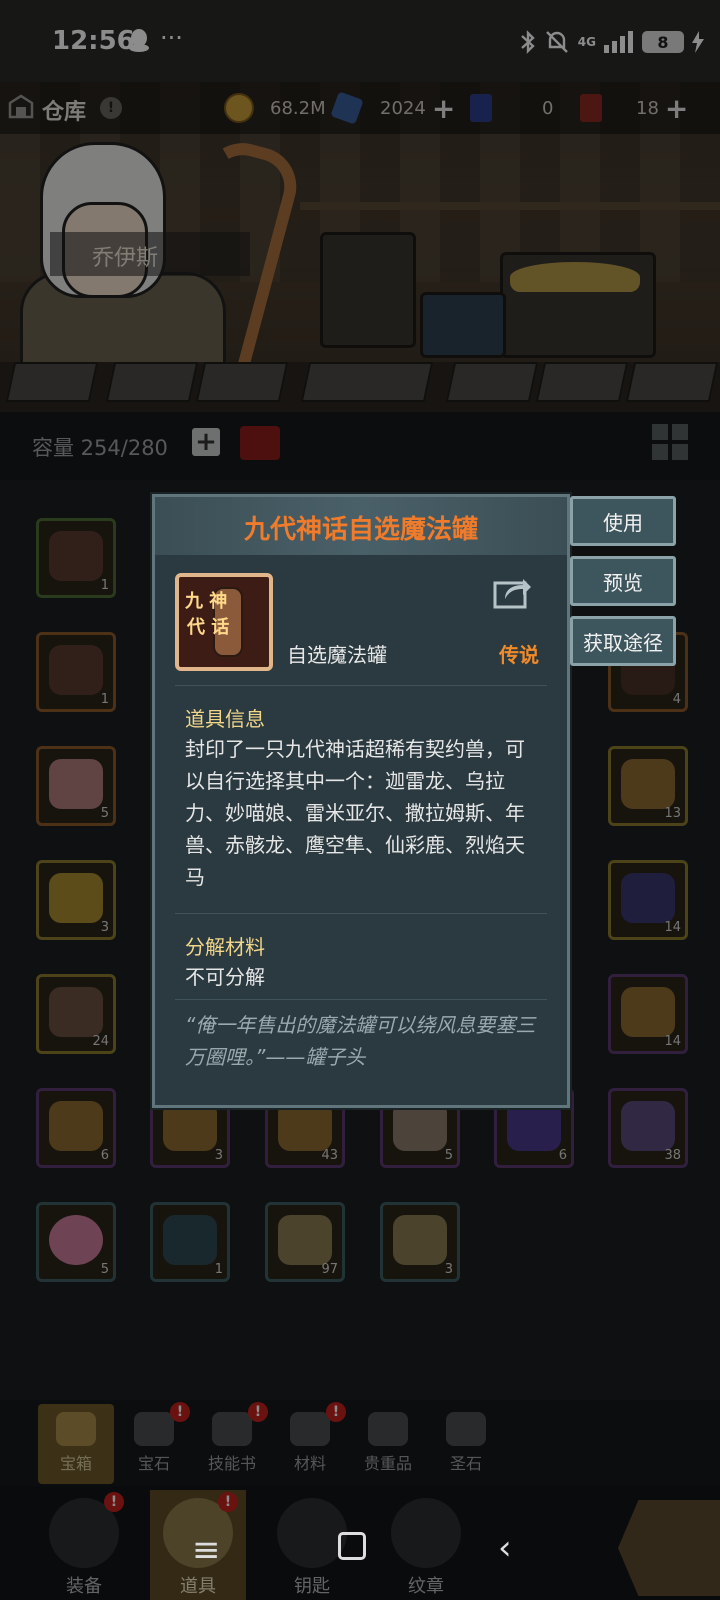 The width and height of the screenshot is (720, 1600). Describe the element at coordinates (519, 655) in the screenshot. I see `rarity-label: 传说` at that location.